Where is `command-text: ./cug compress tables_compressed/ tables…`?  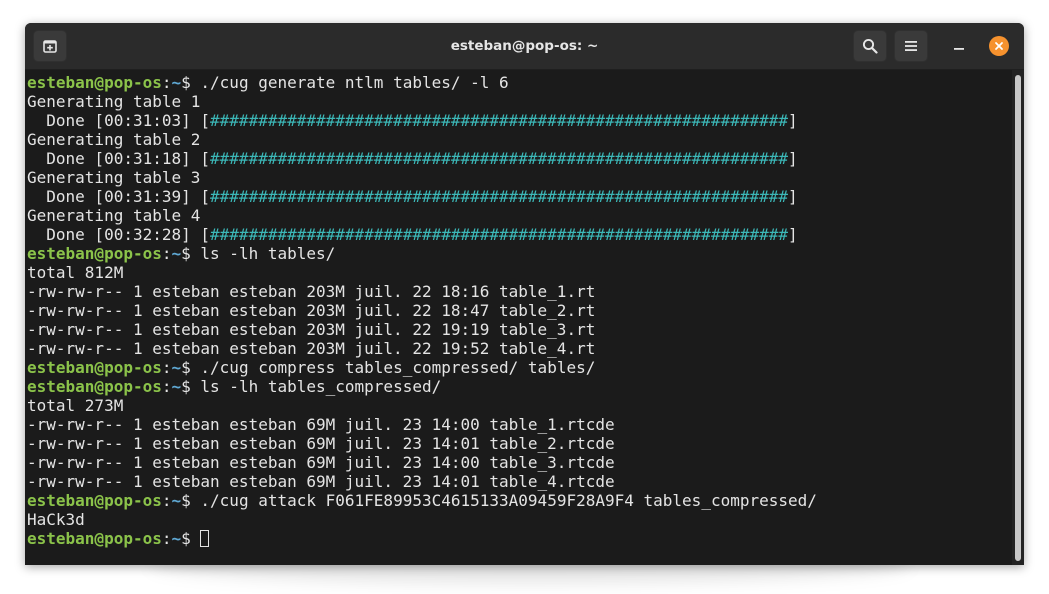 command-text: ./cug compress tables_compressed/ tables… is located at coordinates (398, 367).